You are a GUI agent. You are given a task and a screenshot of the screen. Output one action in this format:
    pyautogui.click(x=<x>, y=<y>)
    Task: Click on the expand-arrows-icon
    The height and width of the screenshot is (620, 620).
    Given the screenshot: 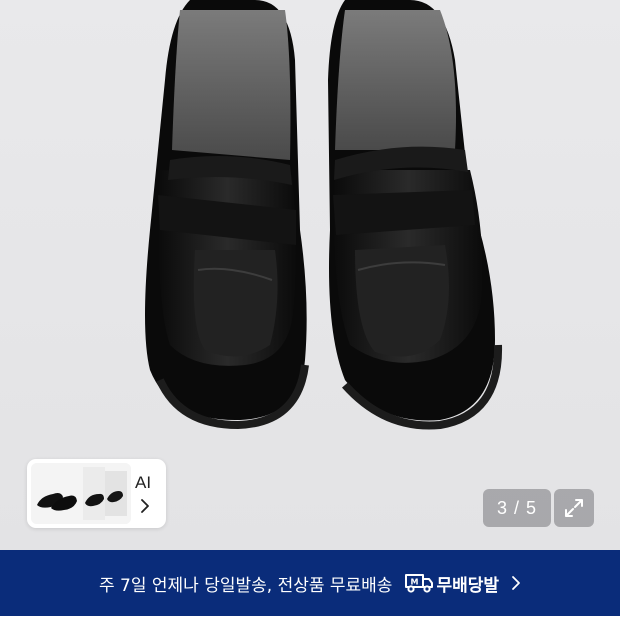 What is the action you would take?
    pyautogui.click(x=574, y=508)
    